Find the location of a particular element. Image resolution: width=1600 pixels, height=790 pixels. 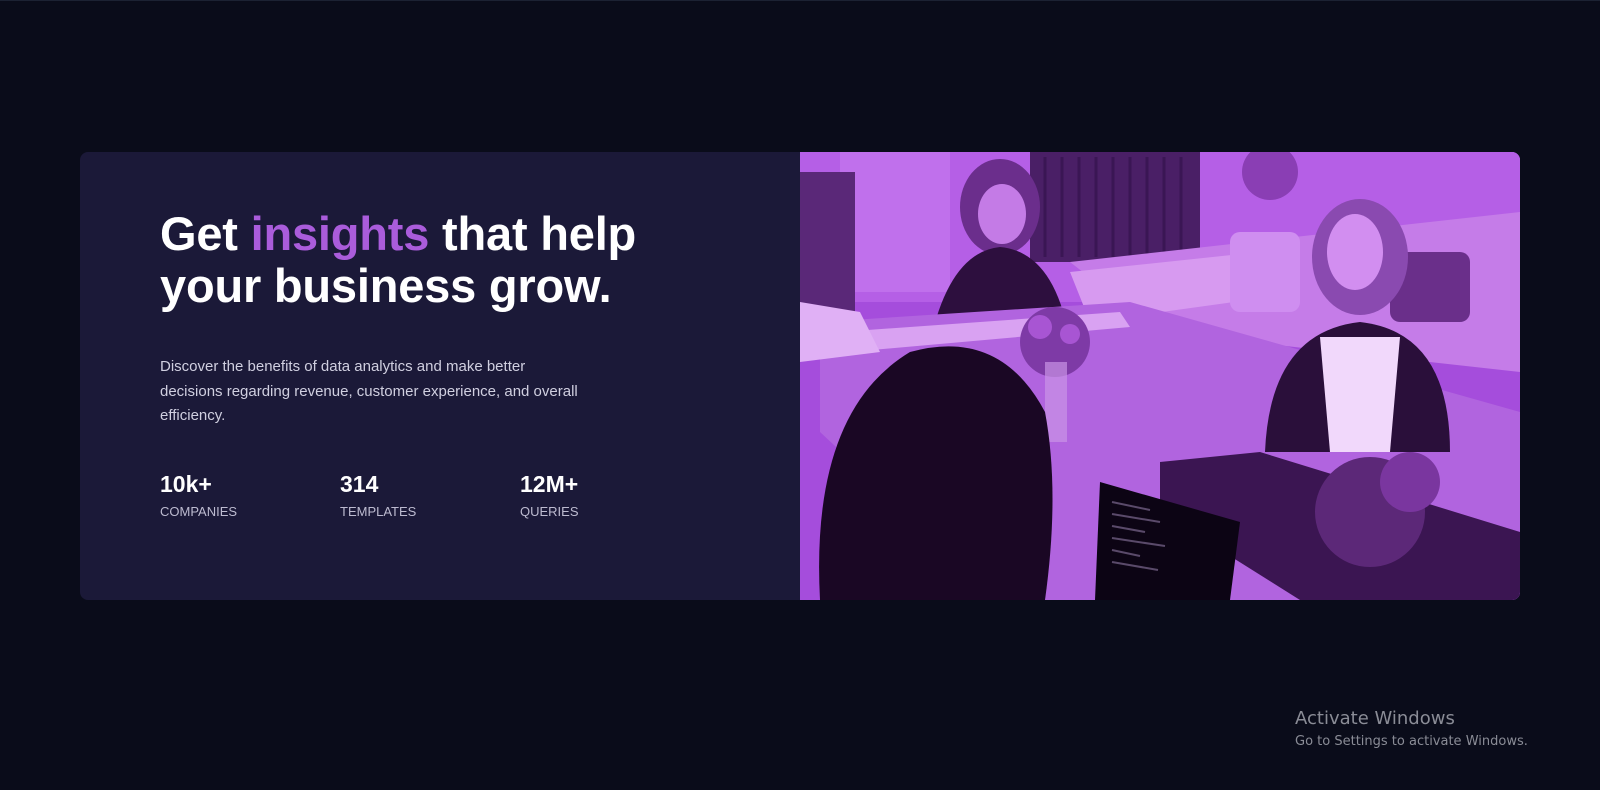

stat-value: 314 is located at coordinates (359, 484).